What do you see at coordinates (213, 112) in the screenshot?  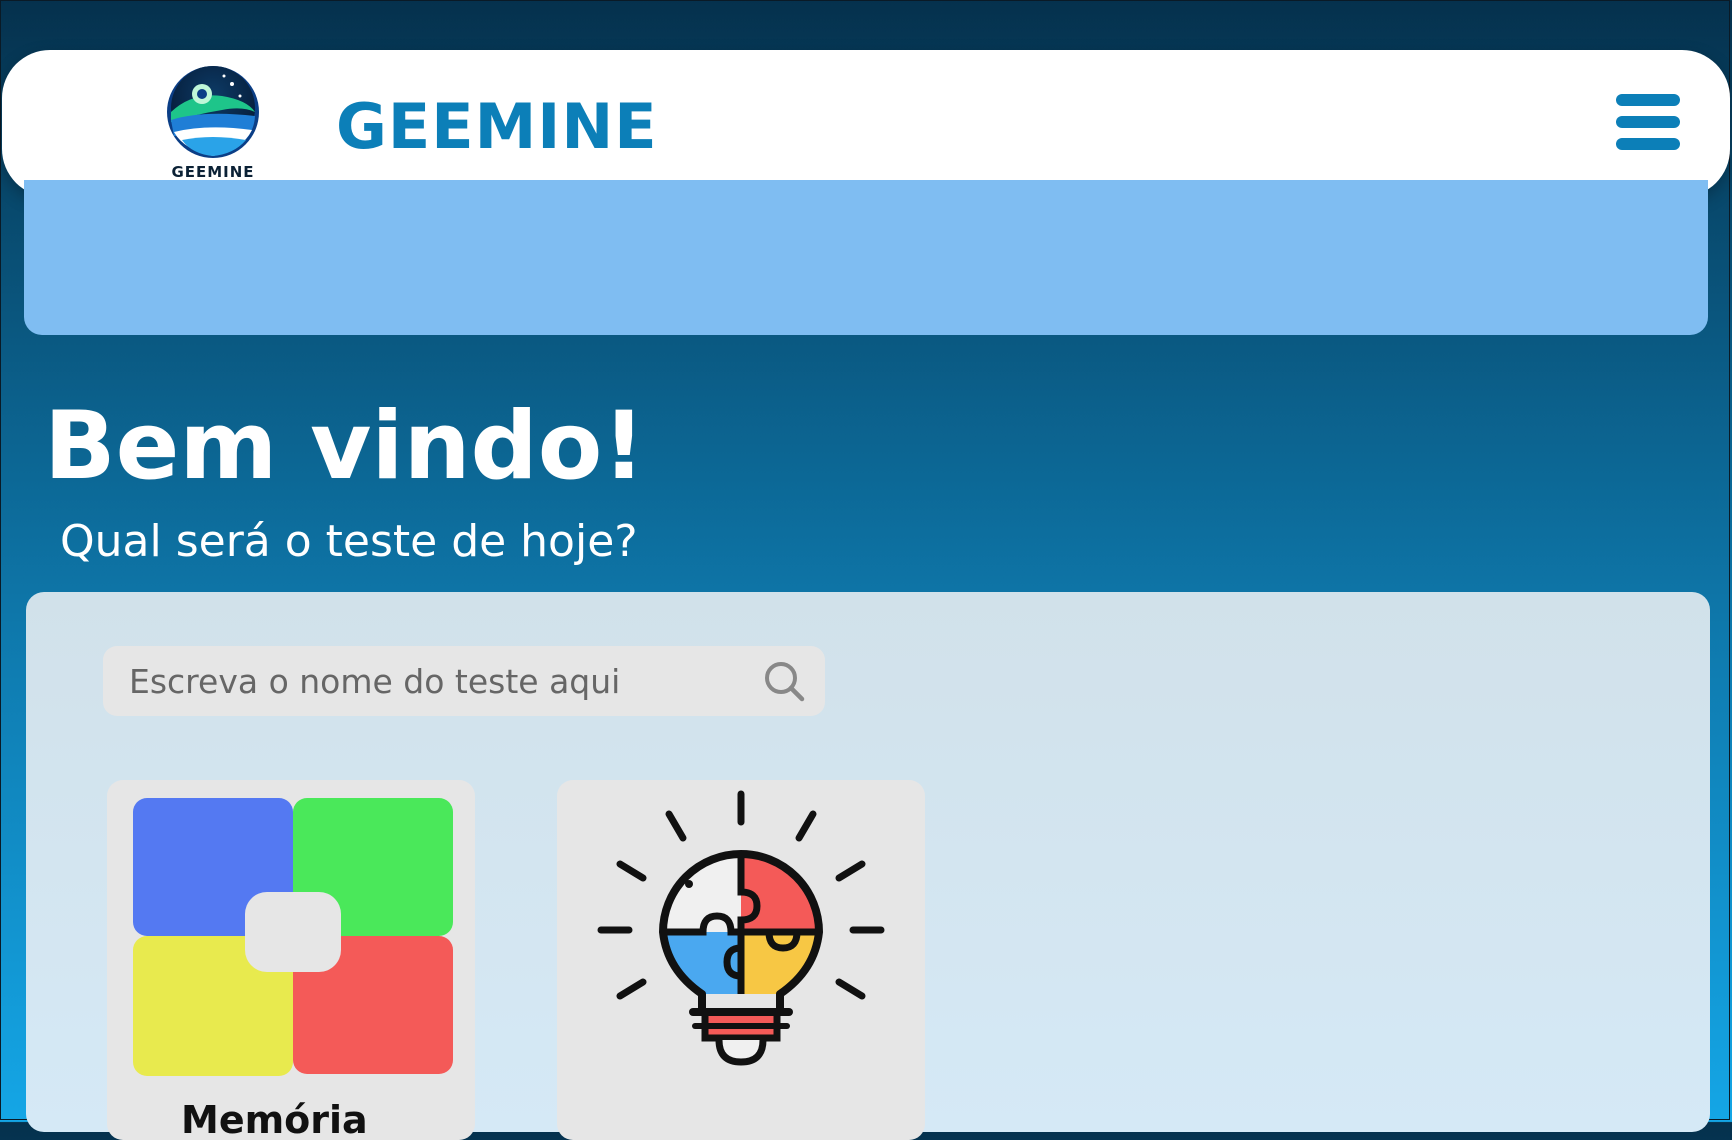 I see `globe-logo-icon` at bounding box center [213, 112].